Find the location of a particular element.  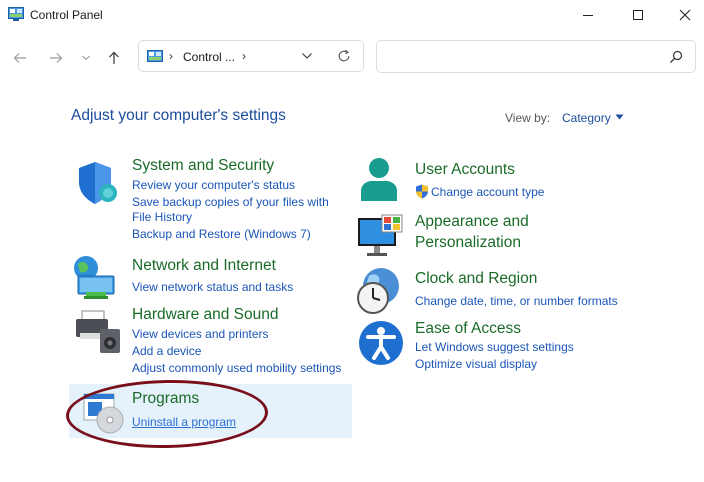

close-button is located at coordinates (683, 15).